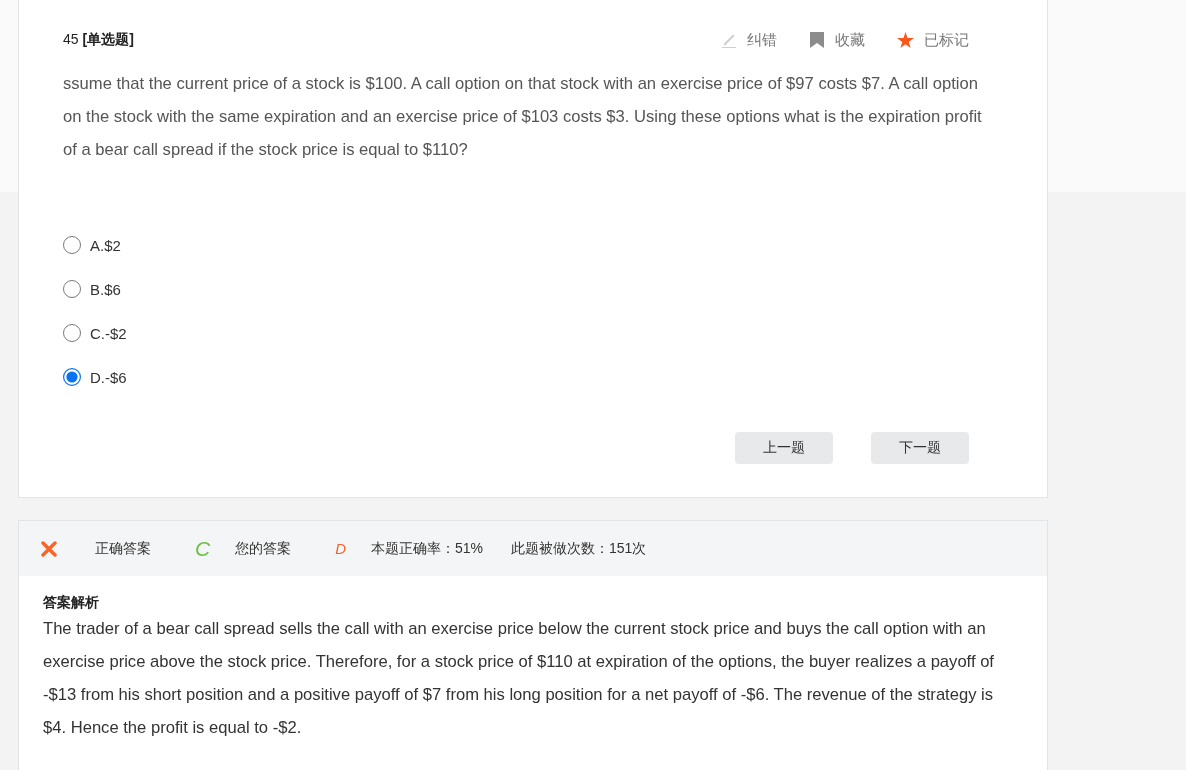  I want to click on your-answer-value: D, so click(340, 548).